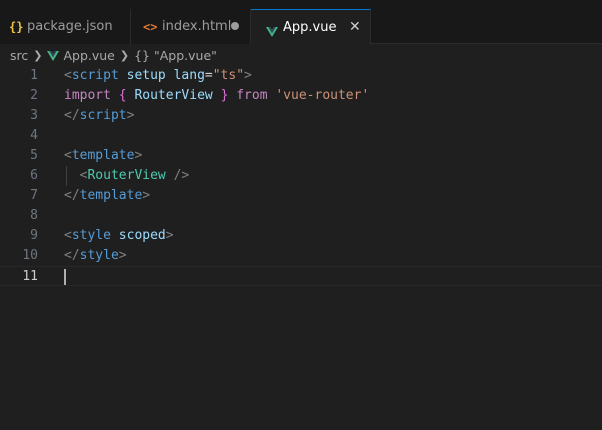 The image size is (602, 430). What do you see at coordinates (189, 75) in the screenshot?
I see `code-token: lang` at bounding box center [189, 75].